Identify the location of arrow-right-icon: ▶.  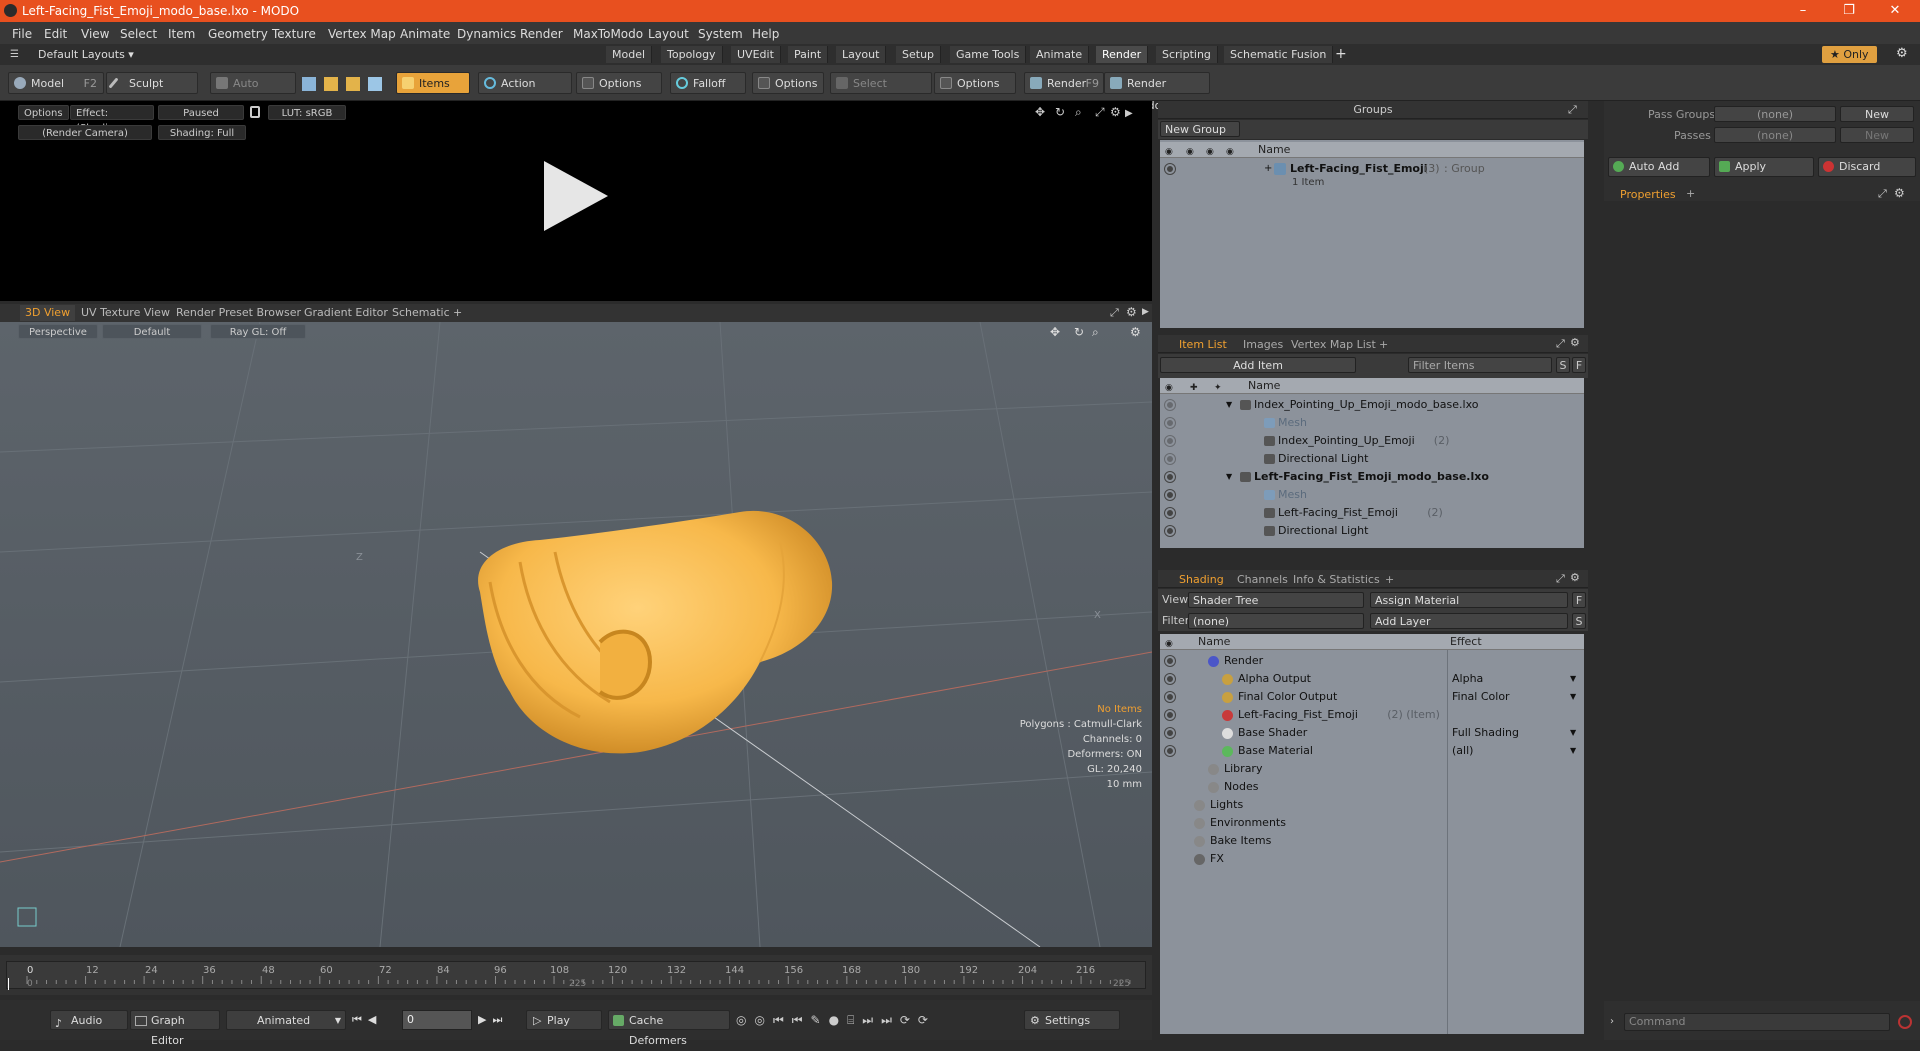
(1129, 113).